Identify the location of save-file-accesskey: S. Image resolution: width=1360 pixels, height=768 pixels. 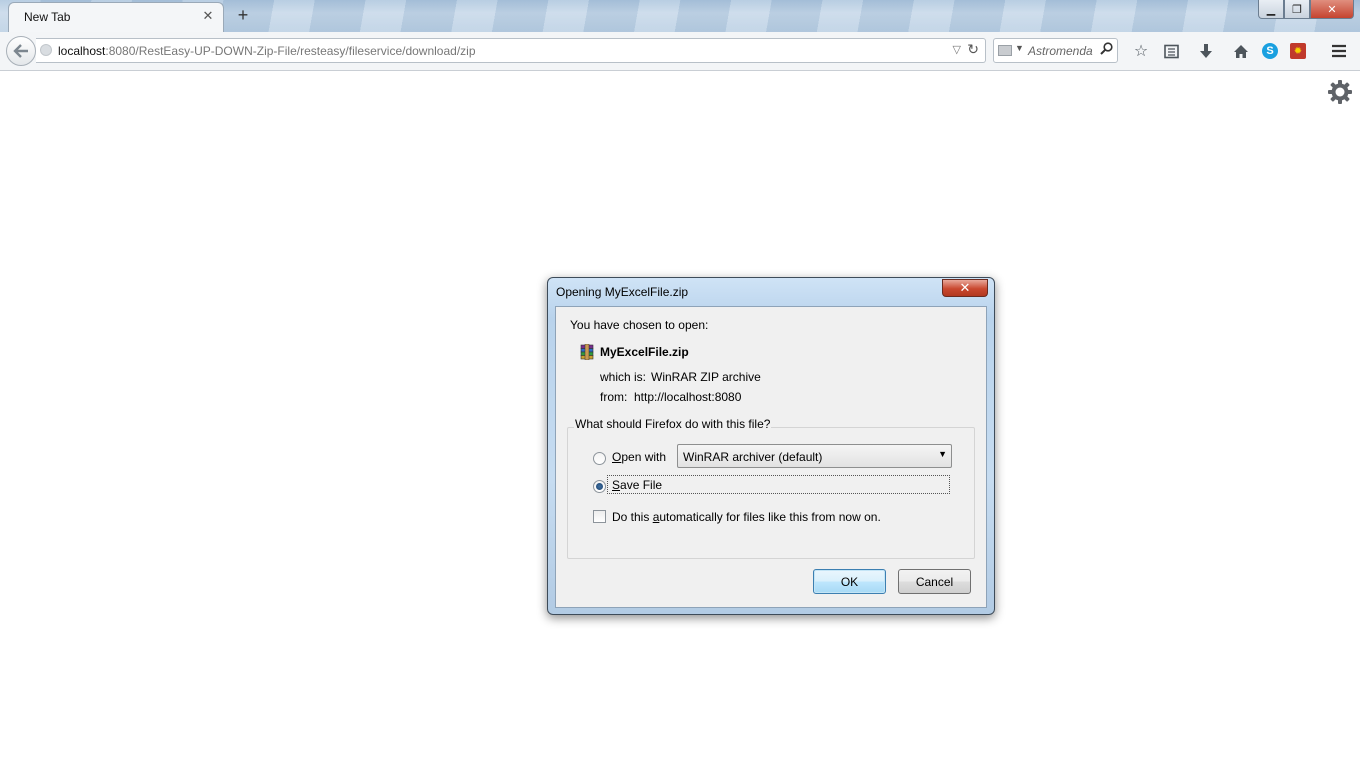
(616, 485).